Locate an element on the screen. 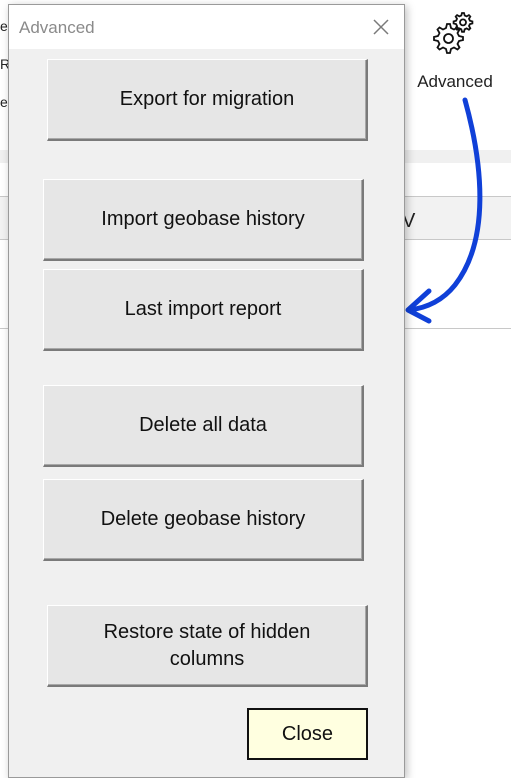 The image size is (511, 778). import-geobase-history-button: Import geobase history is located at coordinates (203, 220).